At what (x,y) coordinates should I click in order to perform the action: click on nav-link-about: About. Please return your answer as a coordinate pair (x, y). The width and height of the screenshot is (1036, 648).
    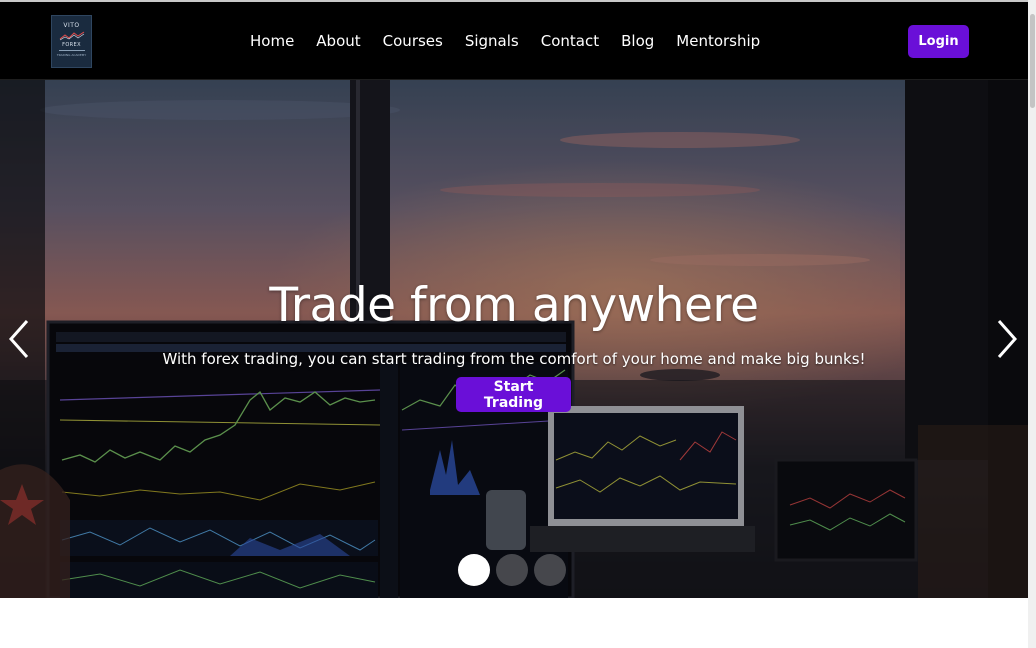
    Looking at the image, I should click on (338, 41).